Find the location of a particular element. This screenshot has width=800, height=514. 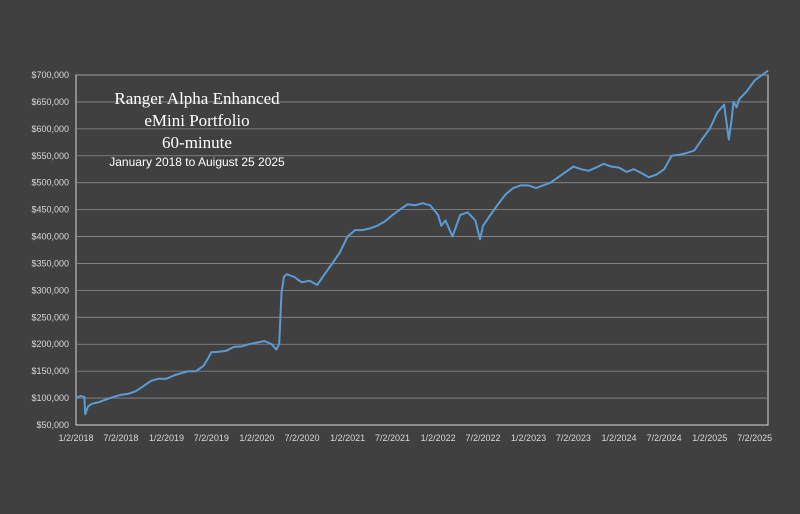

y-tick-label: $50,000 is located at coordinates (52, 425).